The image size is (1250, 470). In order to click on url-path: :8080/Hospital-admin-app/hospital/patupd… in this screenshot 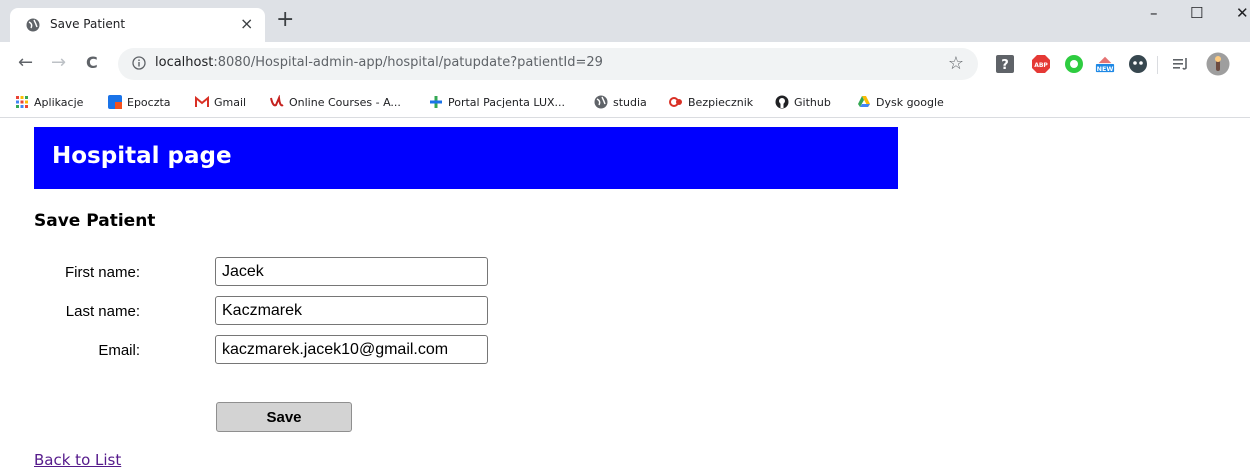, I will do `click(408, 62)`.